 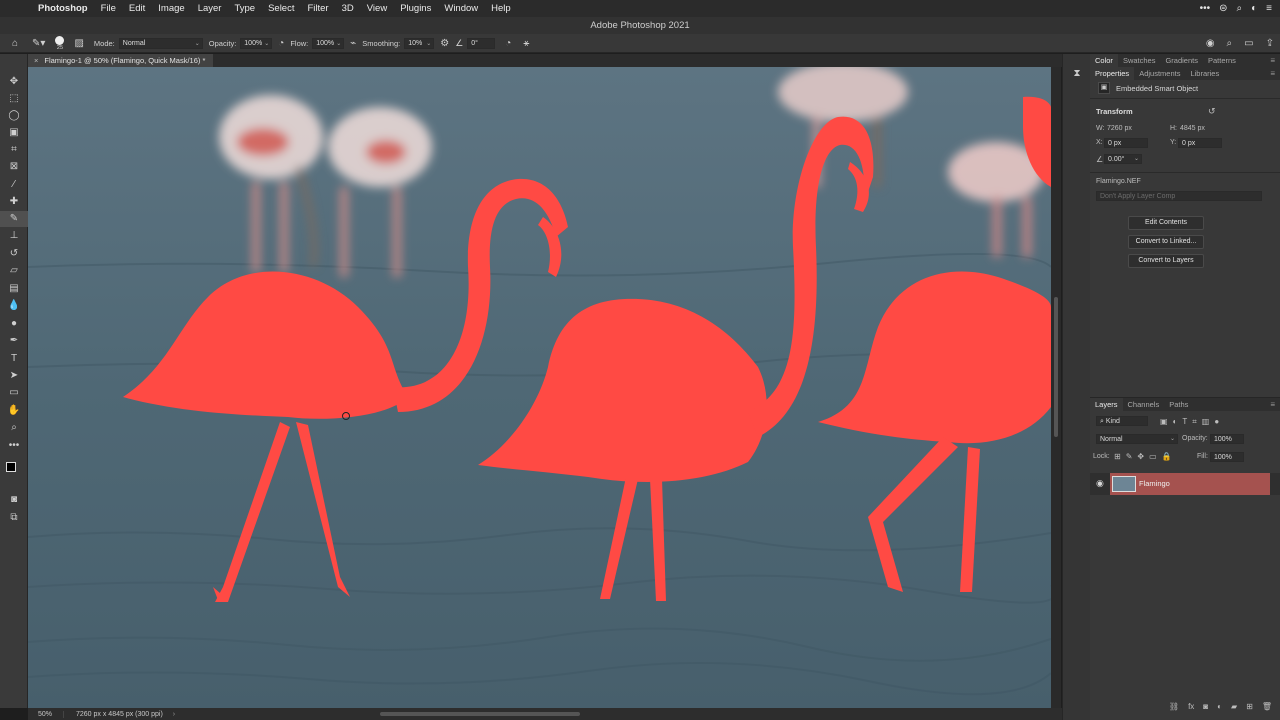 I want to click on fill-field: 100%, so click(x=1227, y=457).